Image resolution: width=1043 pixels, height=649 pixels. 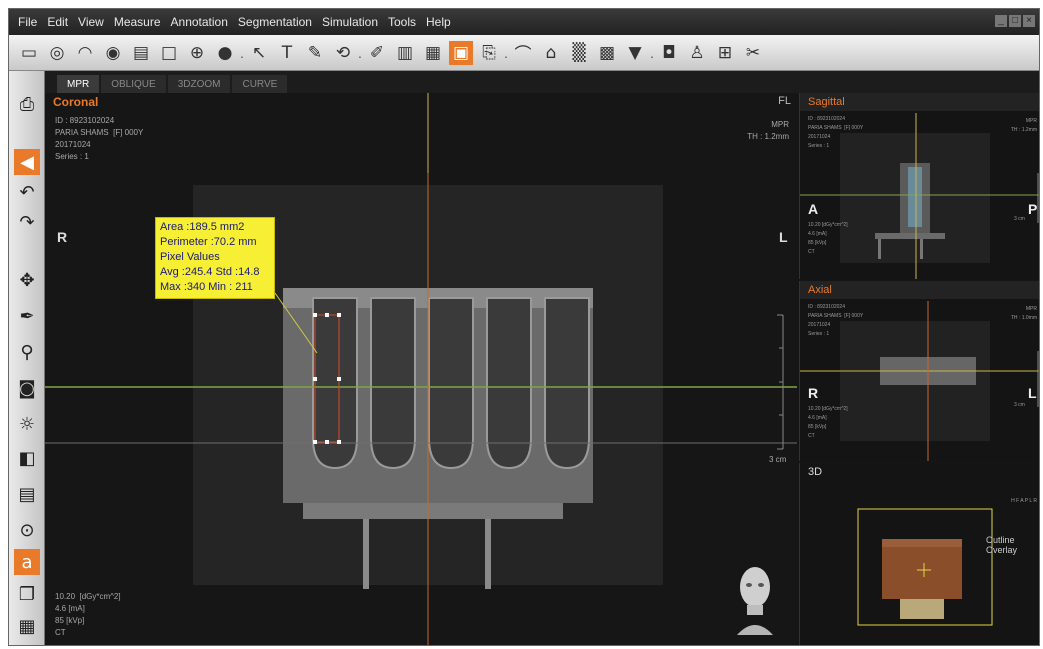 What do you see at coordinates (225, 53) in the screenshot?
I see `bucket-icon: ●` at bounding box center [225, 53].